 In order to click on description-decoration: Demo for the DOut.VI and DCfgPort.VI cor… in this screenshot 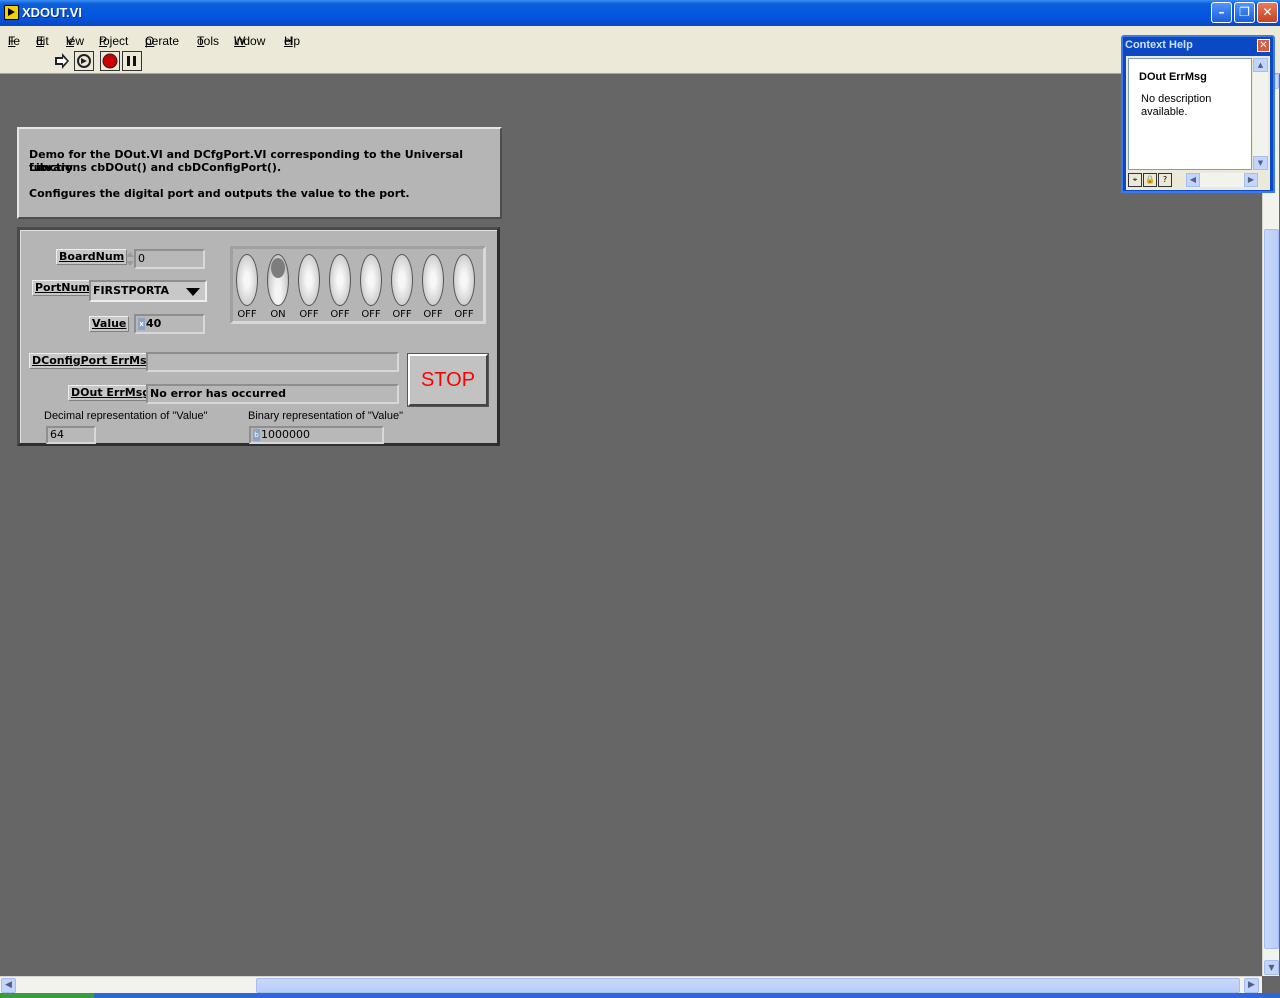, I will do `click(259, 173)`.